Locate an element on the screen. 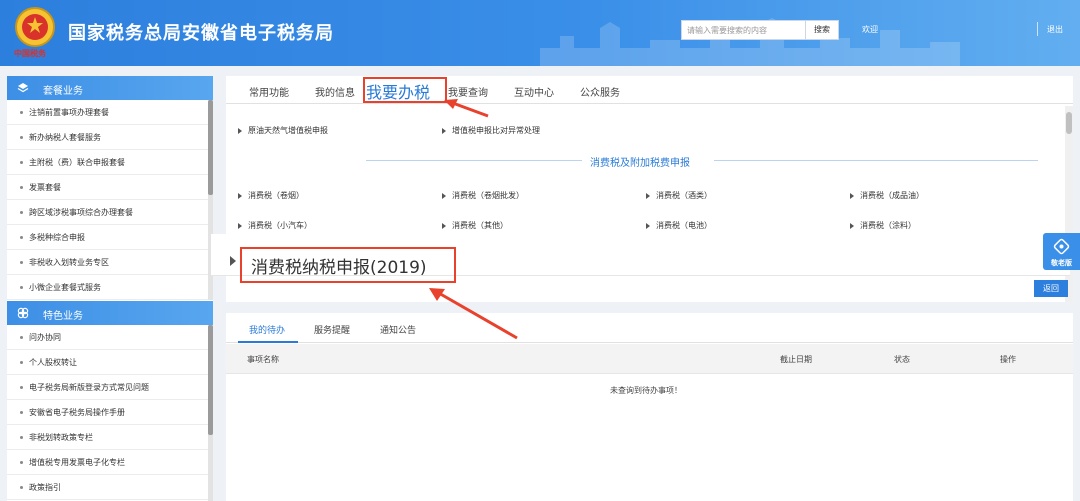 The width and height of the screenshot is (1080, 501). consumption-tax-link: 消费税（卷烟） is located at coordinates (271, 195).